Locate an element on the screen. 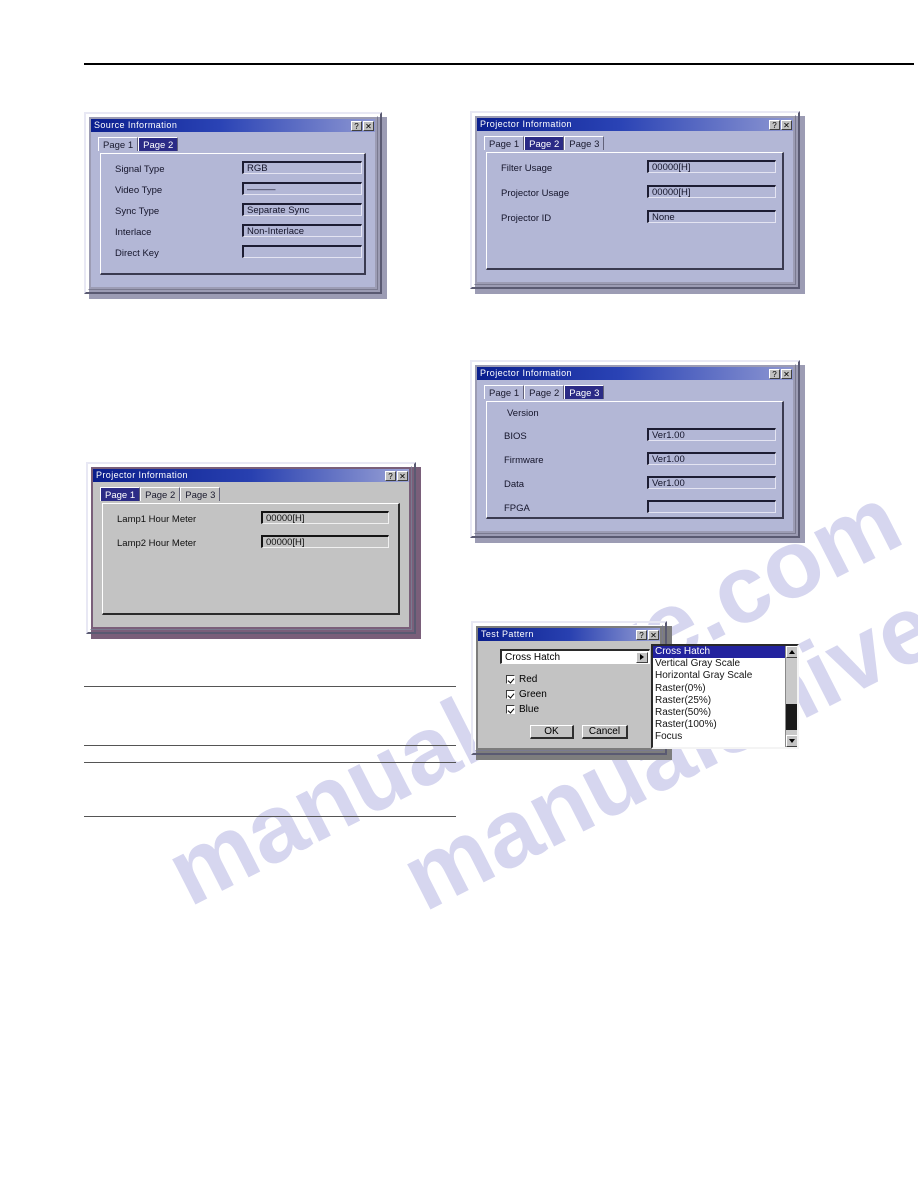  group-label-row: Version is located at coordinates (523, 413).